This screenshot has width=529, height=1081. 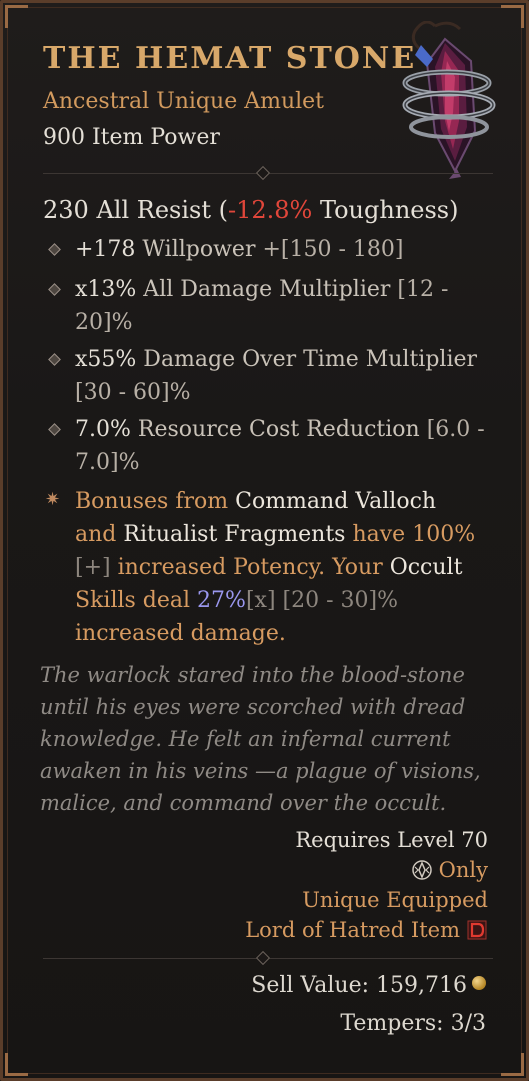 What do you see at coordinates (133, 392) in the screenshot?
I see `affix-range: [30 - 60]%` at bounding box center [133, 392].